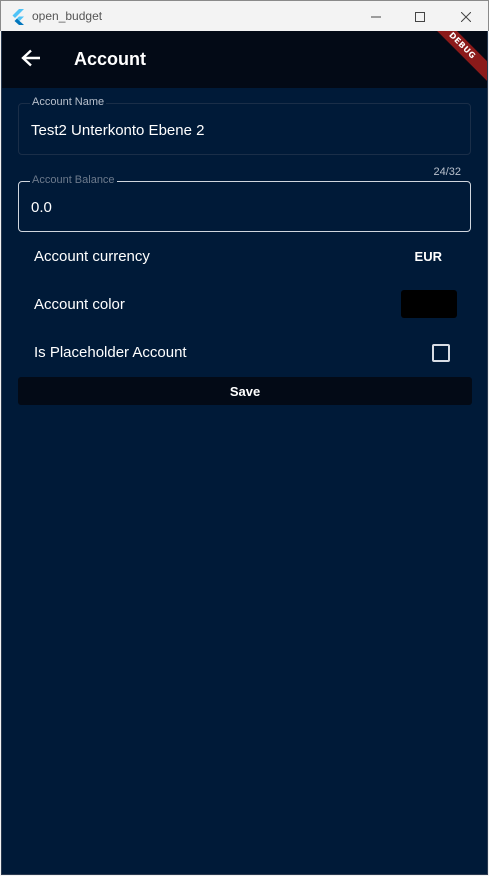  Describe the element at coordinates (244, 125) in the screenshot. I see `account-name-field: Account Name Test2 Unterkonto Ebene 2` at that location.